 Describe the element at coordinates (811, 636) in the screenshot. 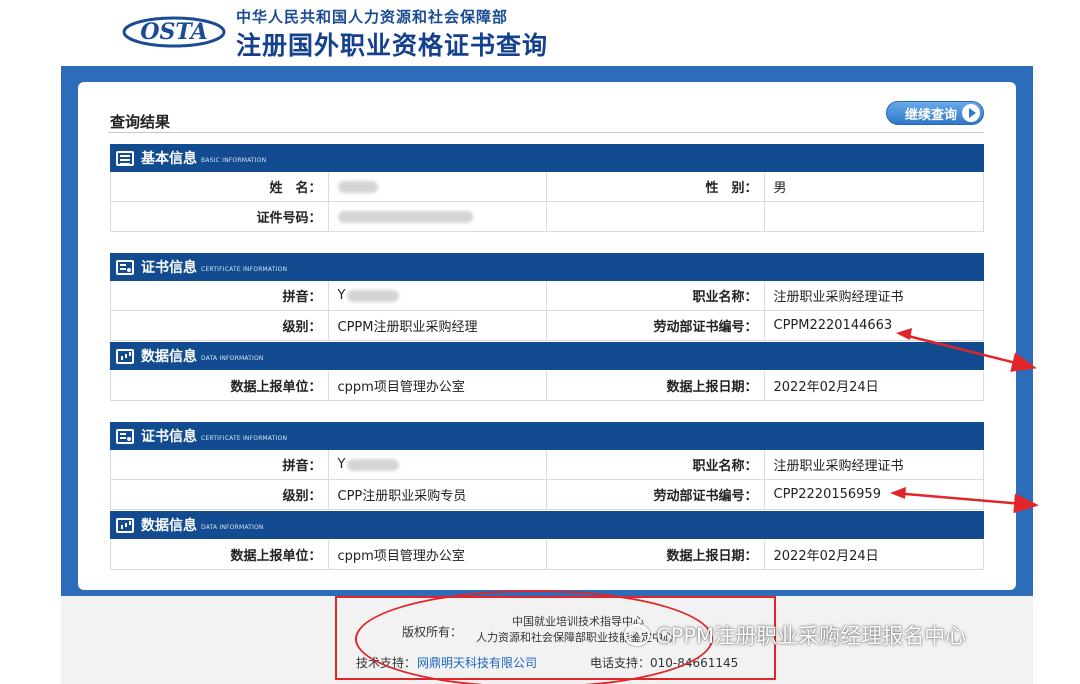

I see `watermark-text: CPPM注册职业采购经理报名中心` at that location.